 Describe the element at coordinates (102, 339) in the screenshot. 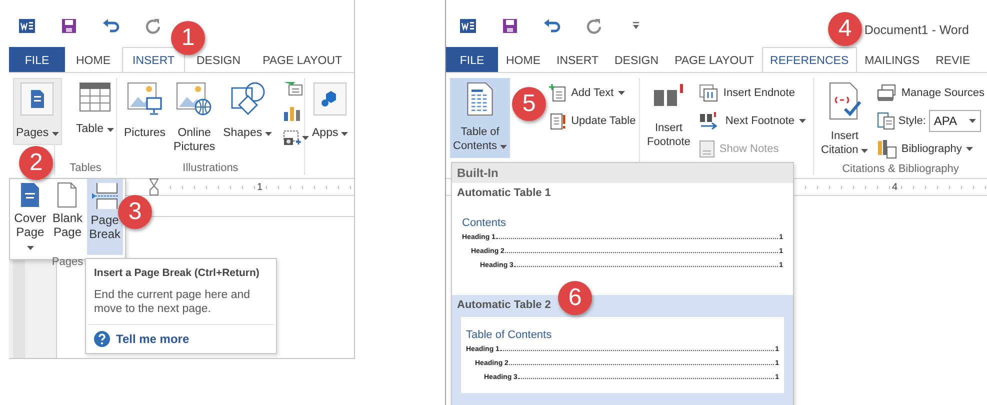

I see `help-icon` at that location.